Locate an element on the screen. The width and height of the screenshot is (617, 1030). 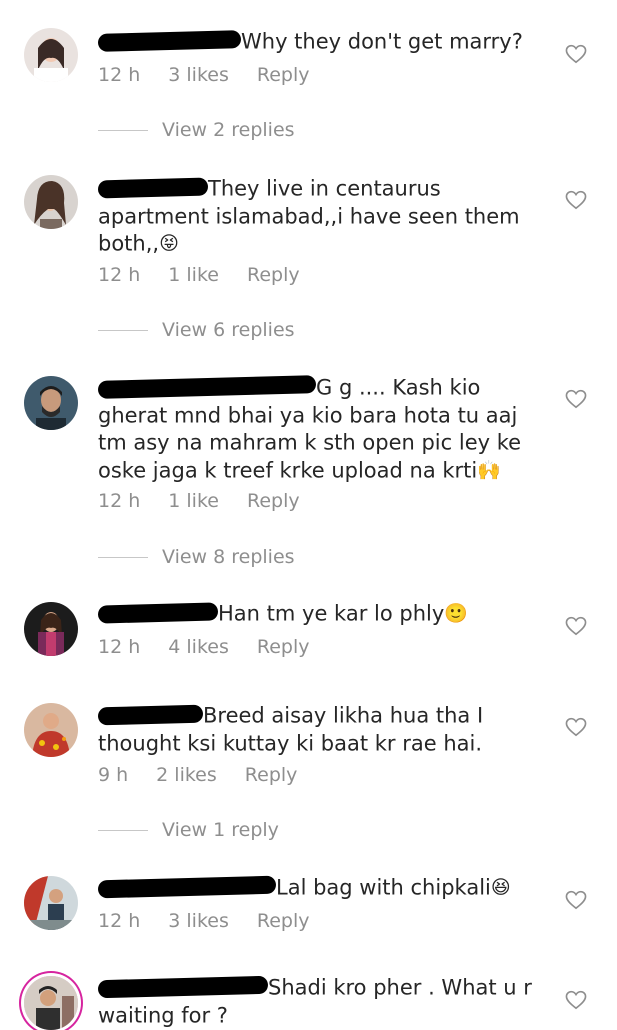
view-replies-button: View 2 replies is located at coordinates (196, 130).